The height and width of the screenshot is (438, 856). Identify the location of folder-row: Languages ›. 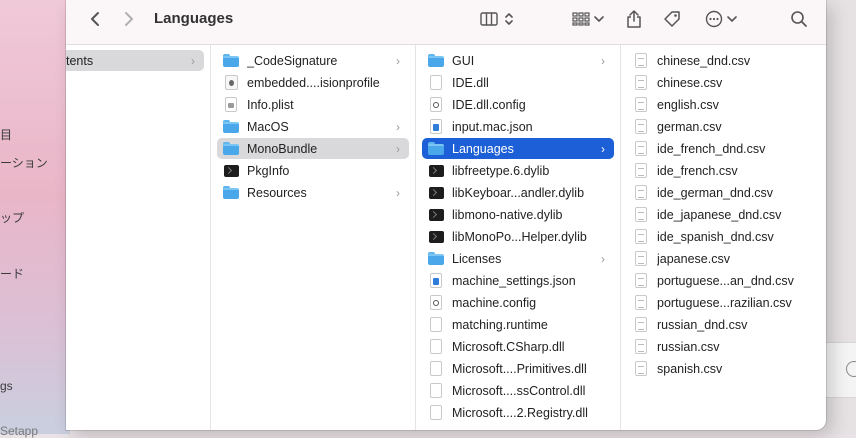
(518, 148).